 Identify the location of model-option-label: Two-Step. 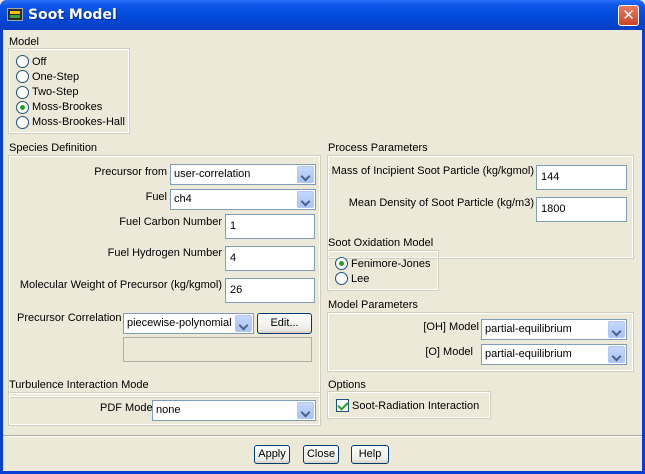
(55, 92).